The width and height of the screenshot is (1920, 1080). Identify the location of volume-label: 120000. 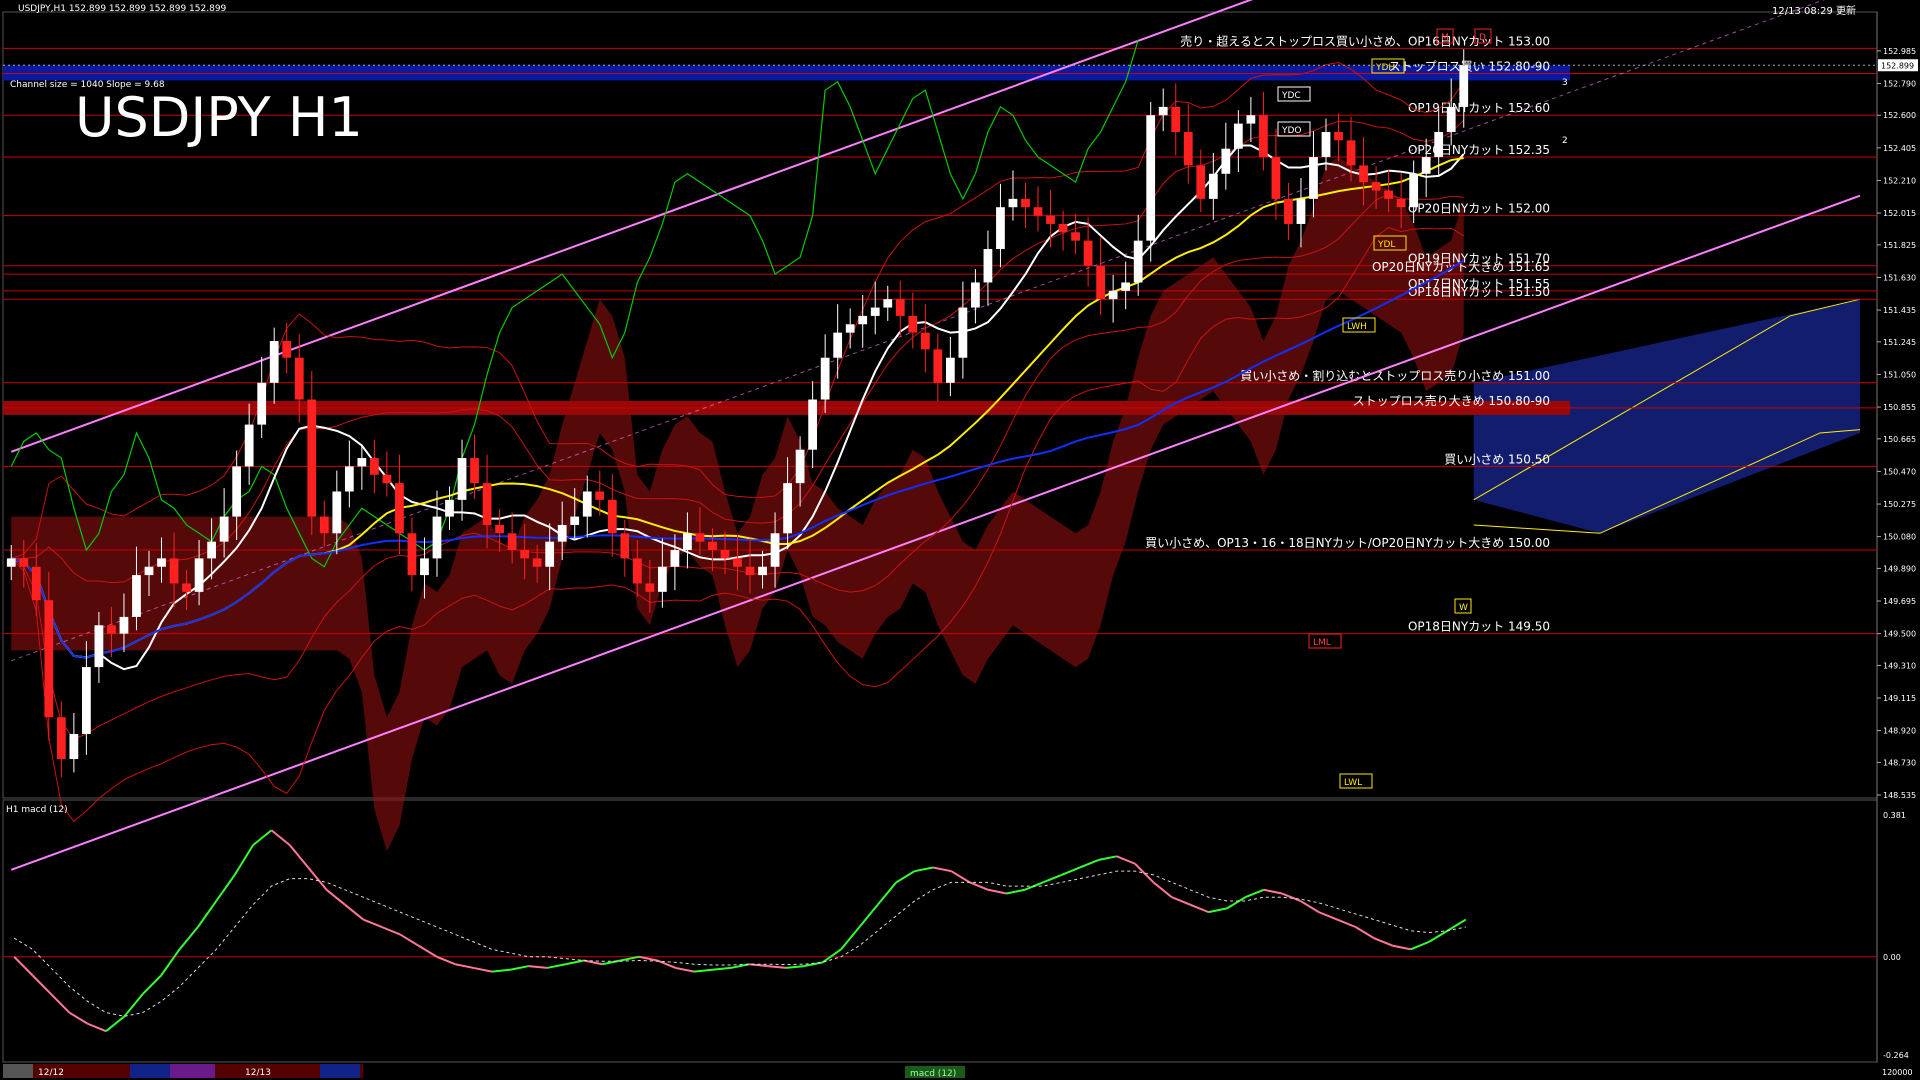
(1897, 1072).